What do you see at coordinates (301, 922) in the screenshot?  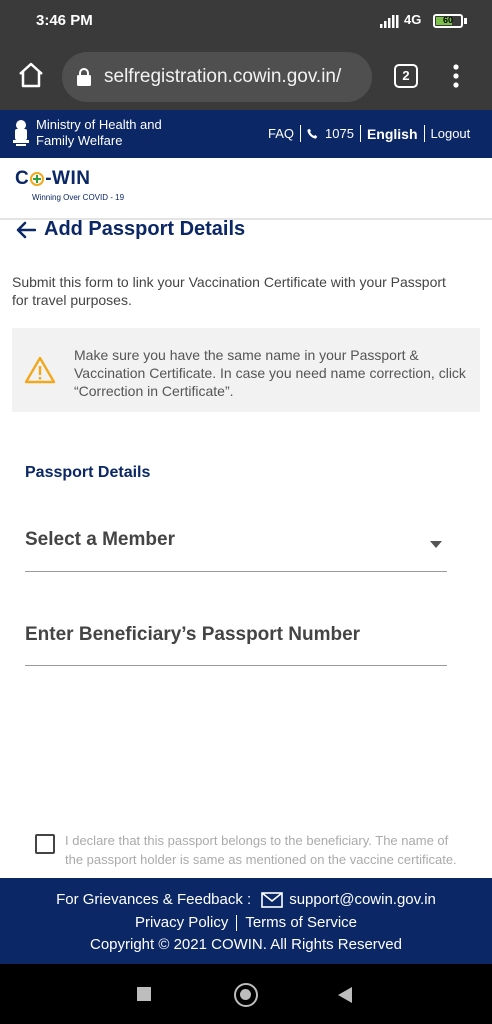 I see `terms-of-service-link: Terms of Service` at bounding box center [301, 922].